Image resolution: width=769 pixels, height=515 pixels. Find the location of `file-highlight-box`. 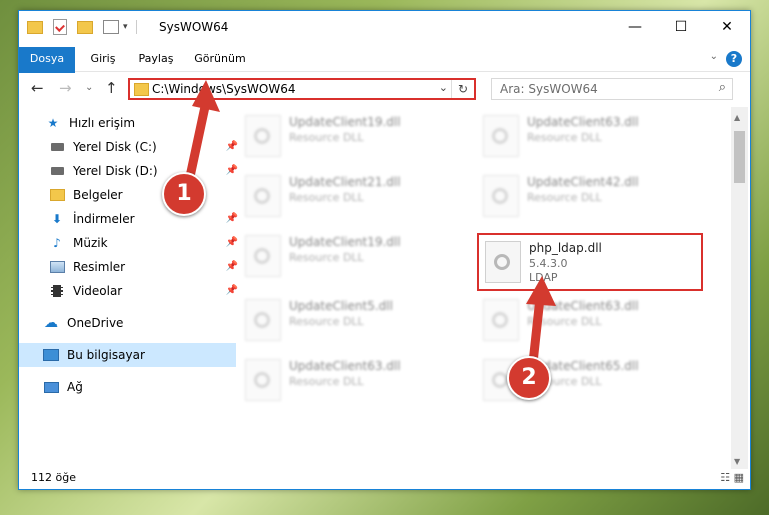

file-highlight-box is located at coordinates (590, 262).